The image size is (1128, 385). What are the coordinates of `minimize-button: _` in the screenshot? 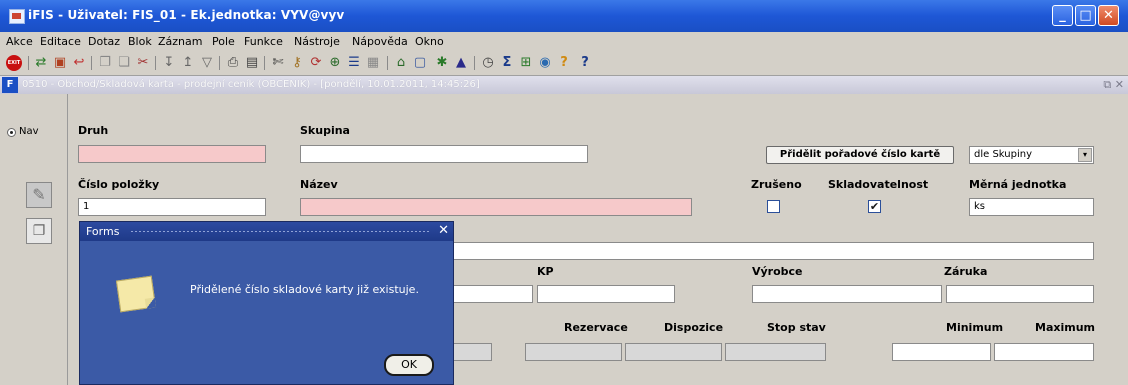 It's located at (1062, 15).